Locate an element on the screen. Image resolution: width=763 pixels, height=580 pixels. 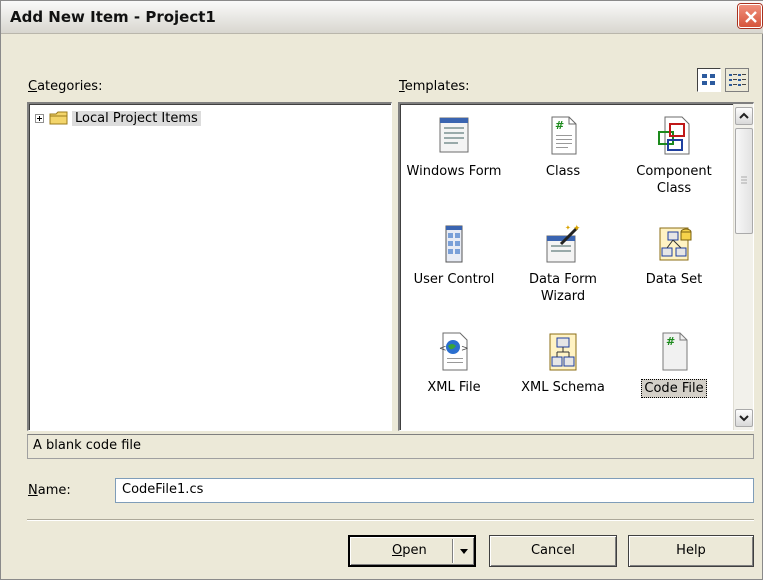
class-file-icon: # is located at coordinates (564, 135).